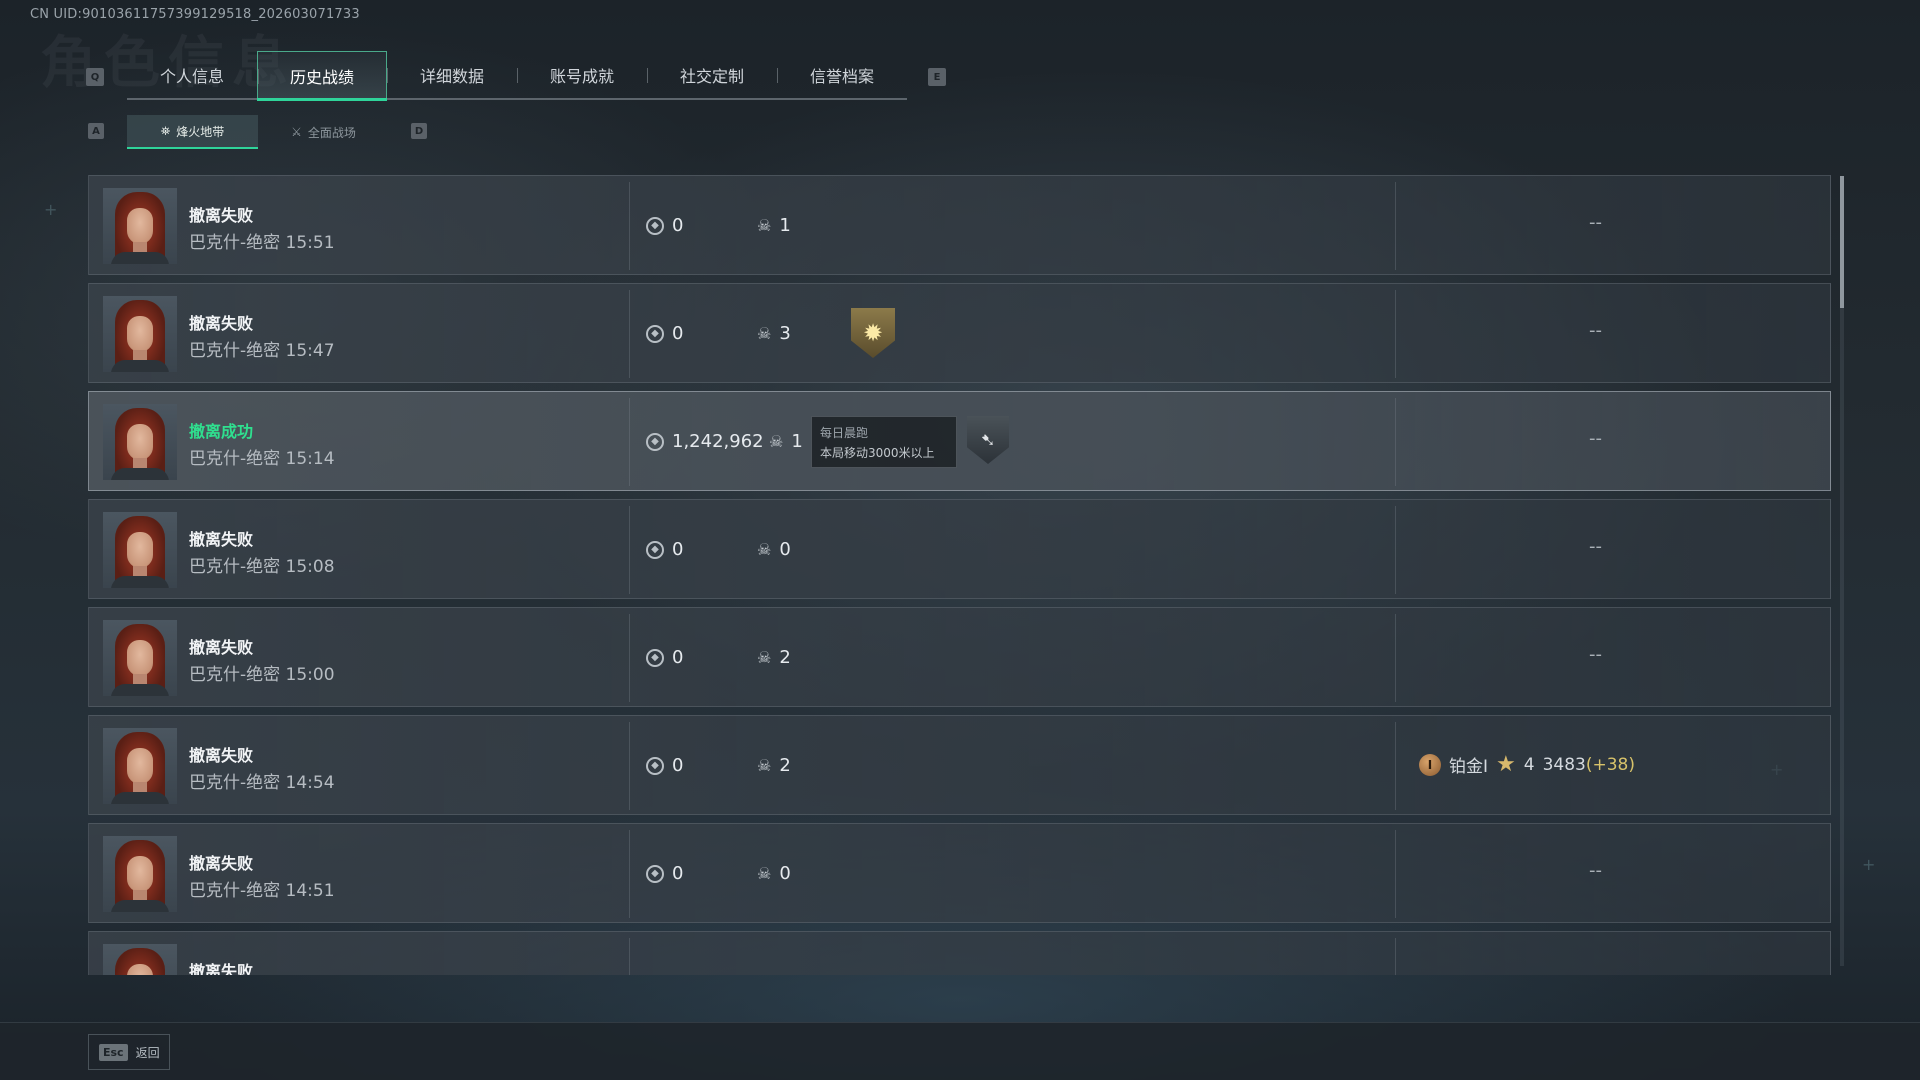 Image resolution: width=1920 pixels, height=1080 pixels. What do you see at coordinates (959, 873) in the screenshot?
I see `match-row: 撤离失败 巴克什-绝密 14:51 ◆ 0 ☠ 0 --` at bounding box center [959, 873].